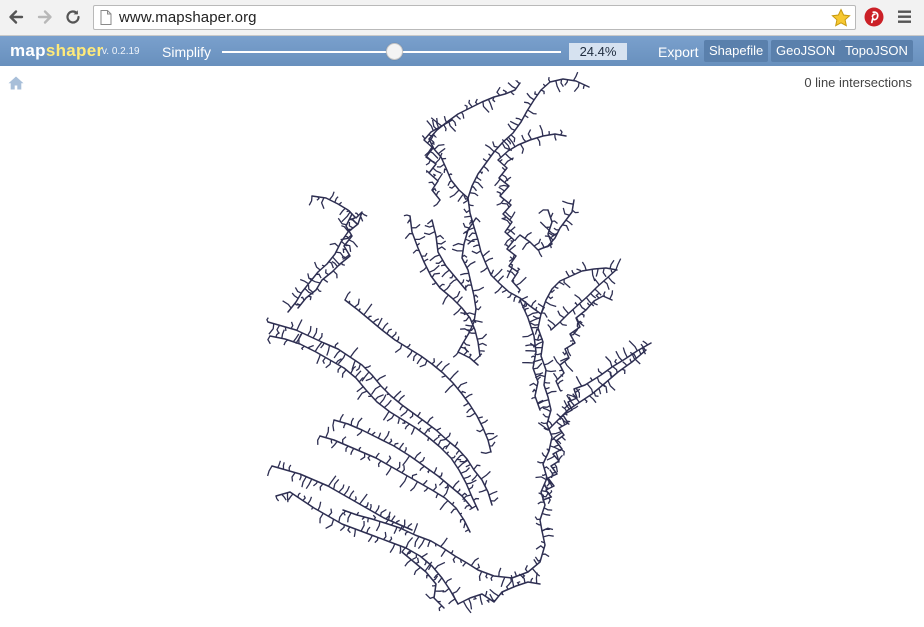  I want to click on bookmark-star-icon, so click(841, 20).